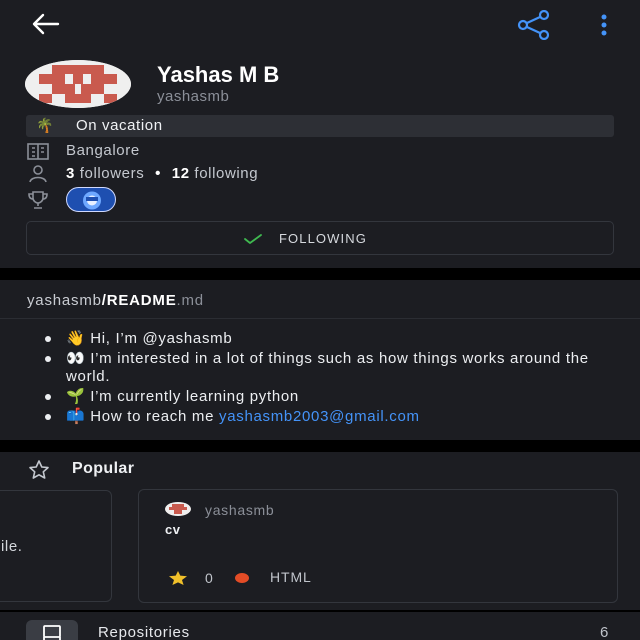  I want to click on readme-file: README, so click(141, 300).